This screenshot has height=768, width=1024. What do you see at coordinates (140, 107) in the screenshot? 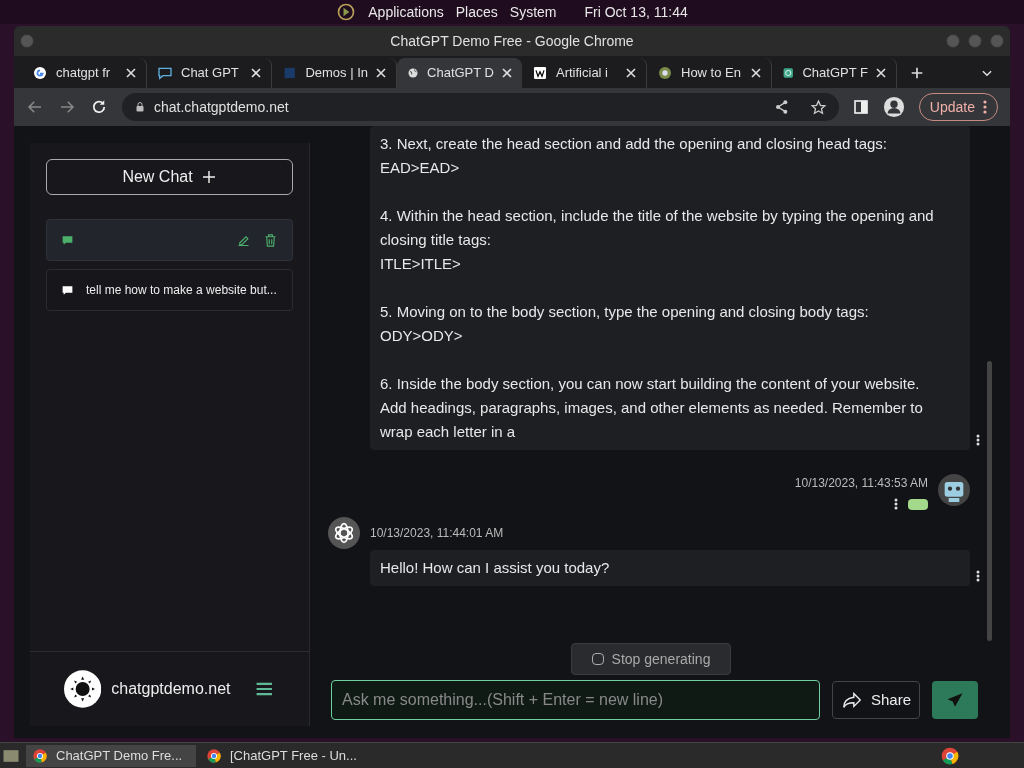
I see `lock-icon` at bounding box center [140, 107].